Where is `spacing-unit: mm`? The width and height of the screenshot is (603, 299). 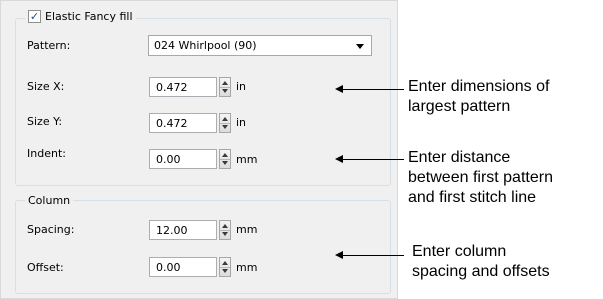 spacing-unit: mm is located at coordinates (247, 229).